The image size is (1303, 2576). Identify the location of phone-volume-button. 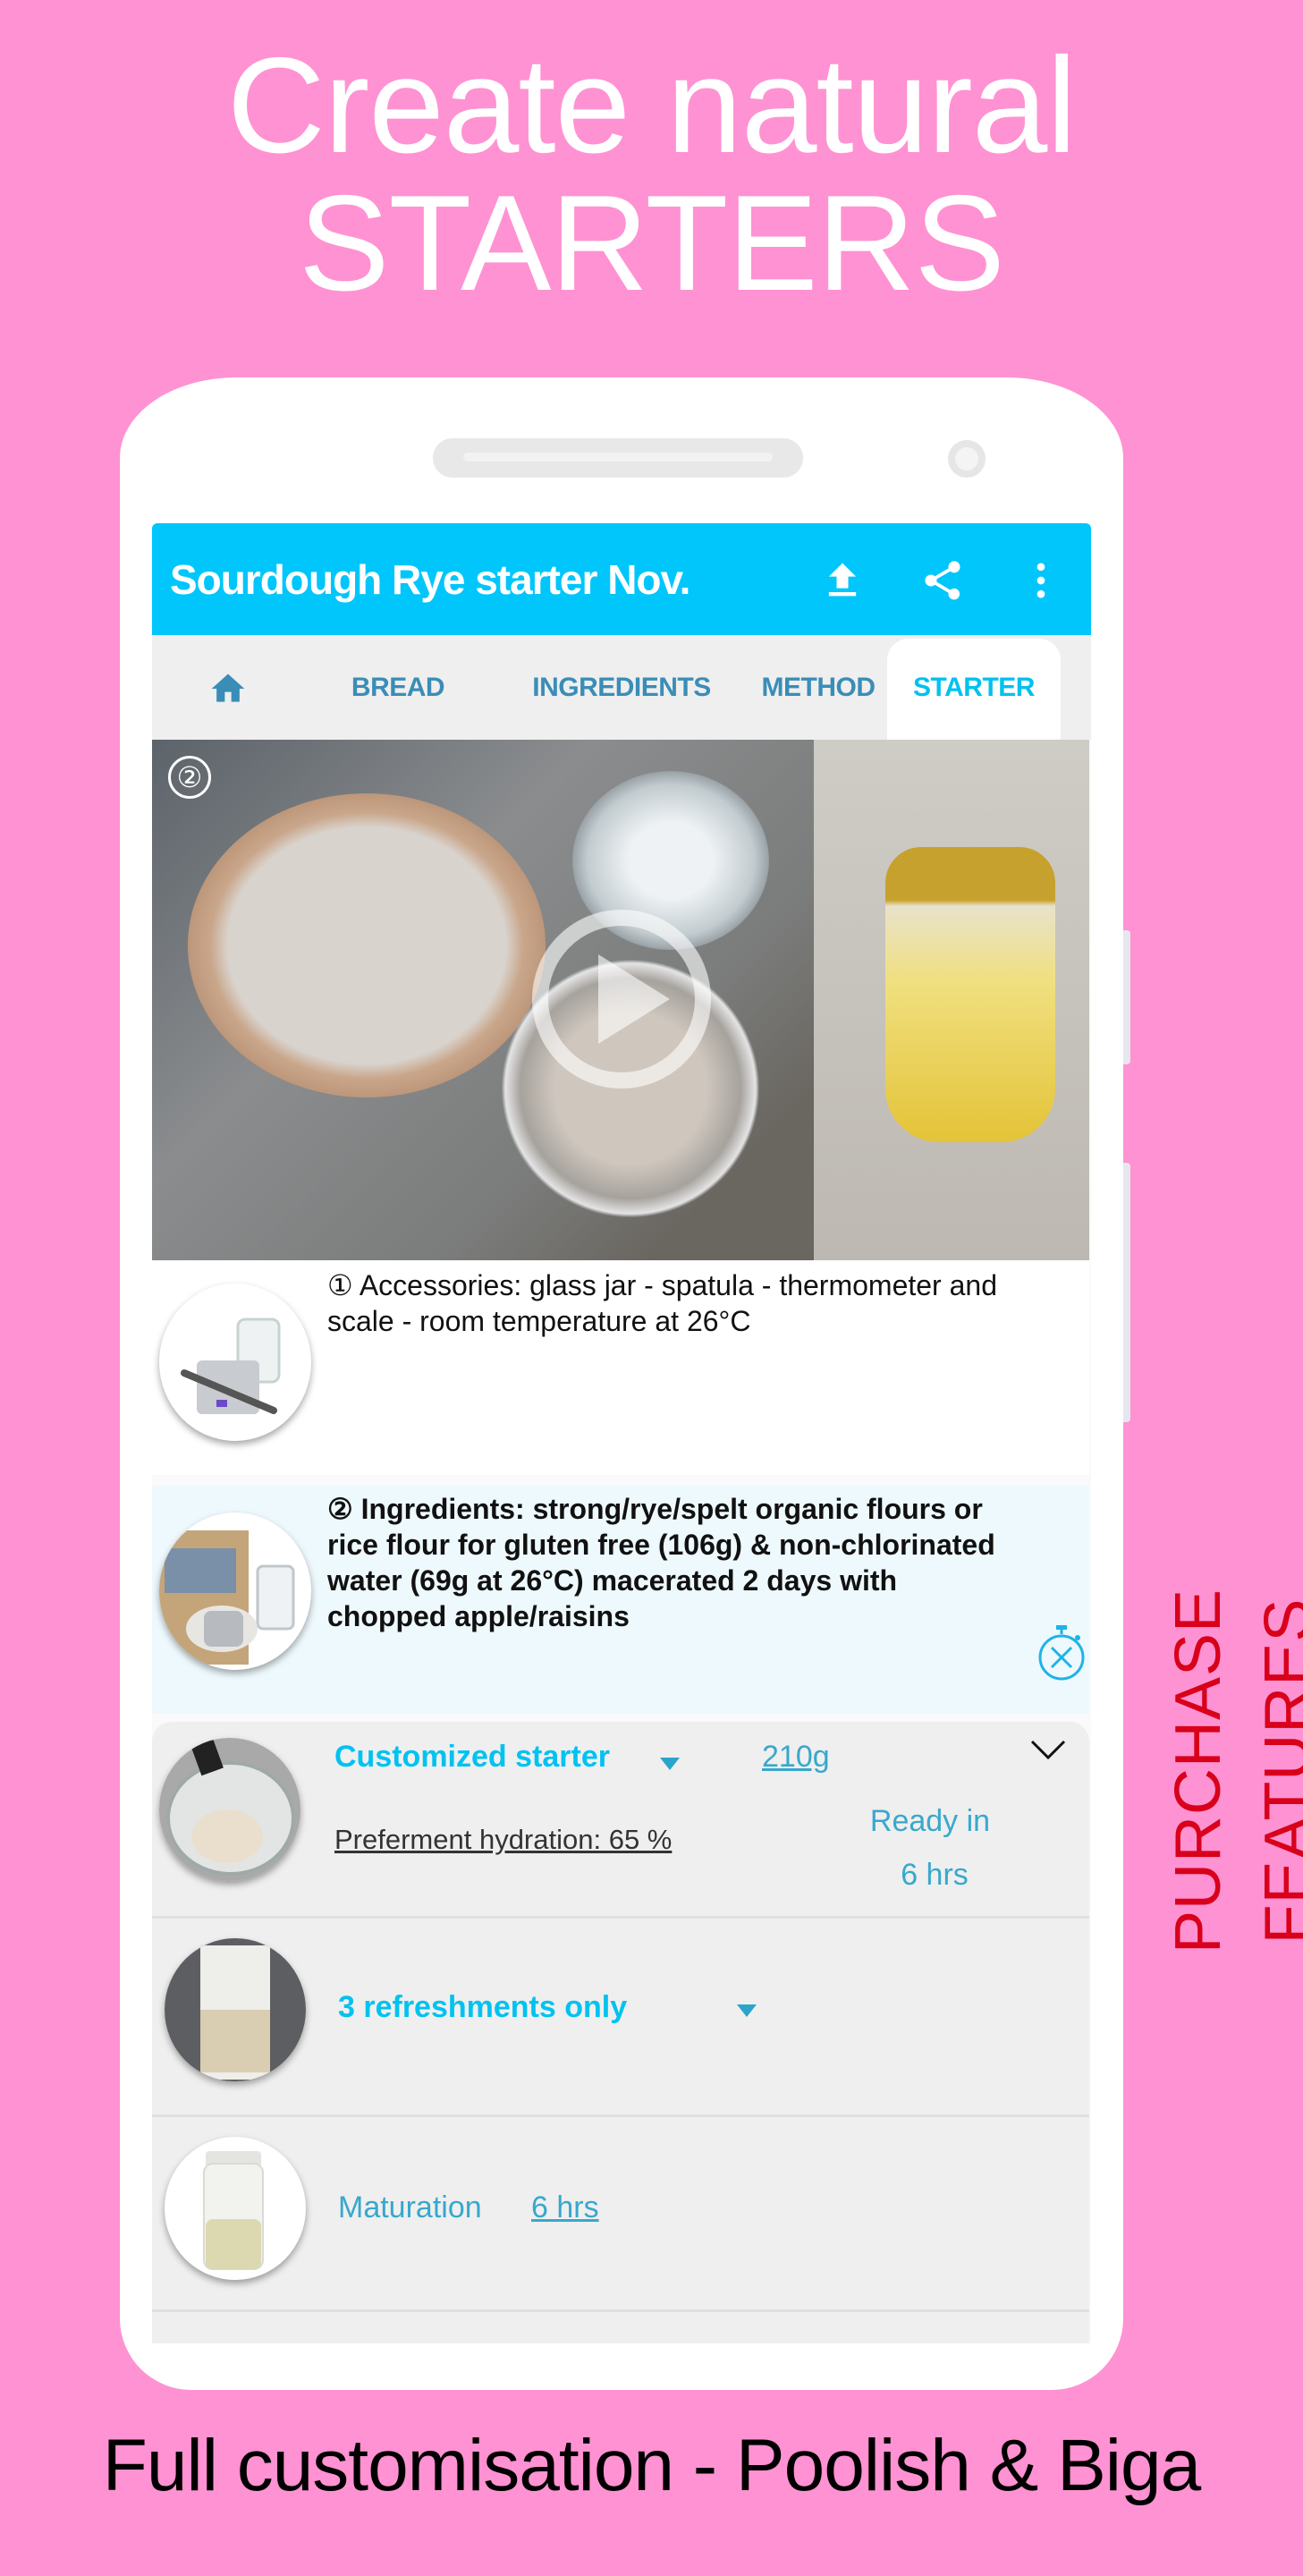
(1127, 997).